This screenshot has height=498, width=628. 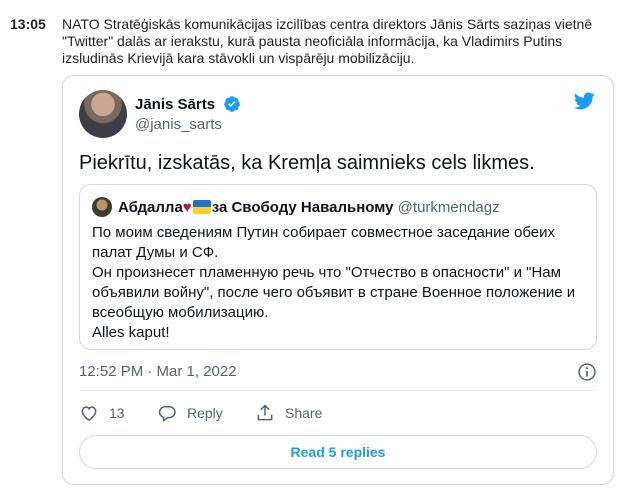 What do you see at coordinates (103, 114) in the screenshot?
I see `author-avatar` at bounding box center [103, 114].